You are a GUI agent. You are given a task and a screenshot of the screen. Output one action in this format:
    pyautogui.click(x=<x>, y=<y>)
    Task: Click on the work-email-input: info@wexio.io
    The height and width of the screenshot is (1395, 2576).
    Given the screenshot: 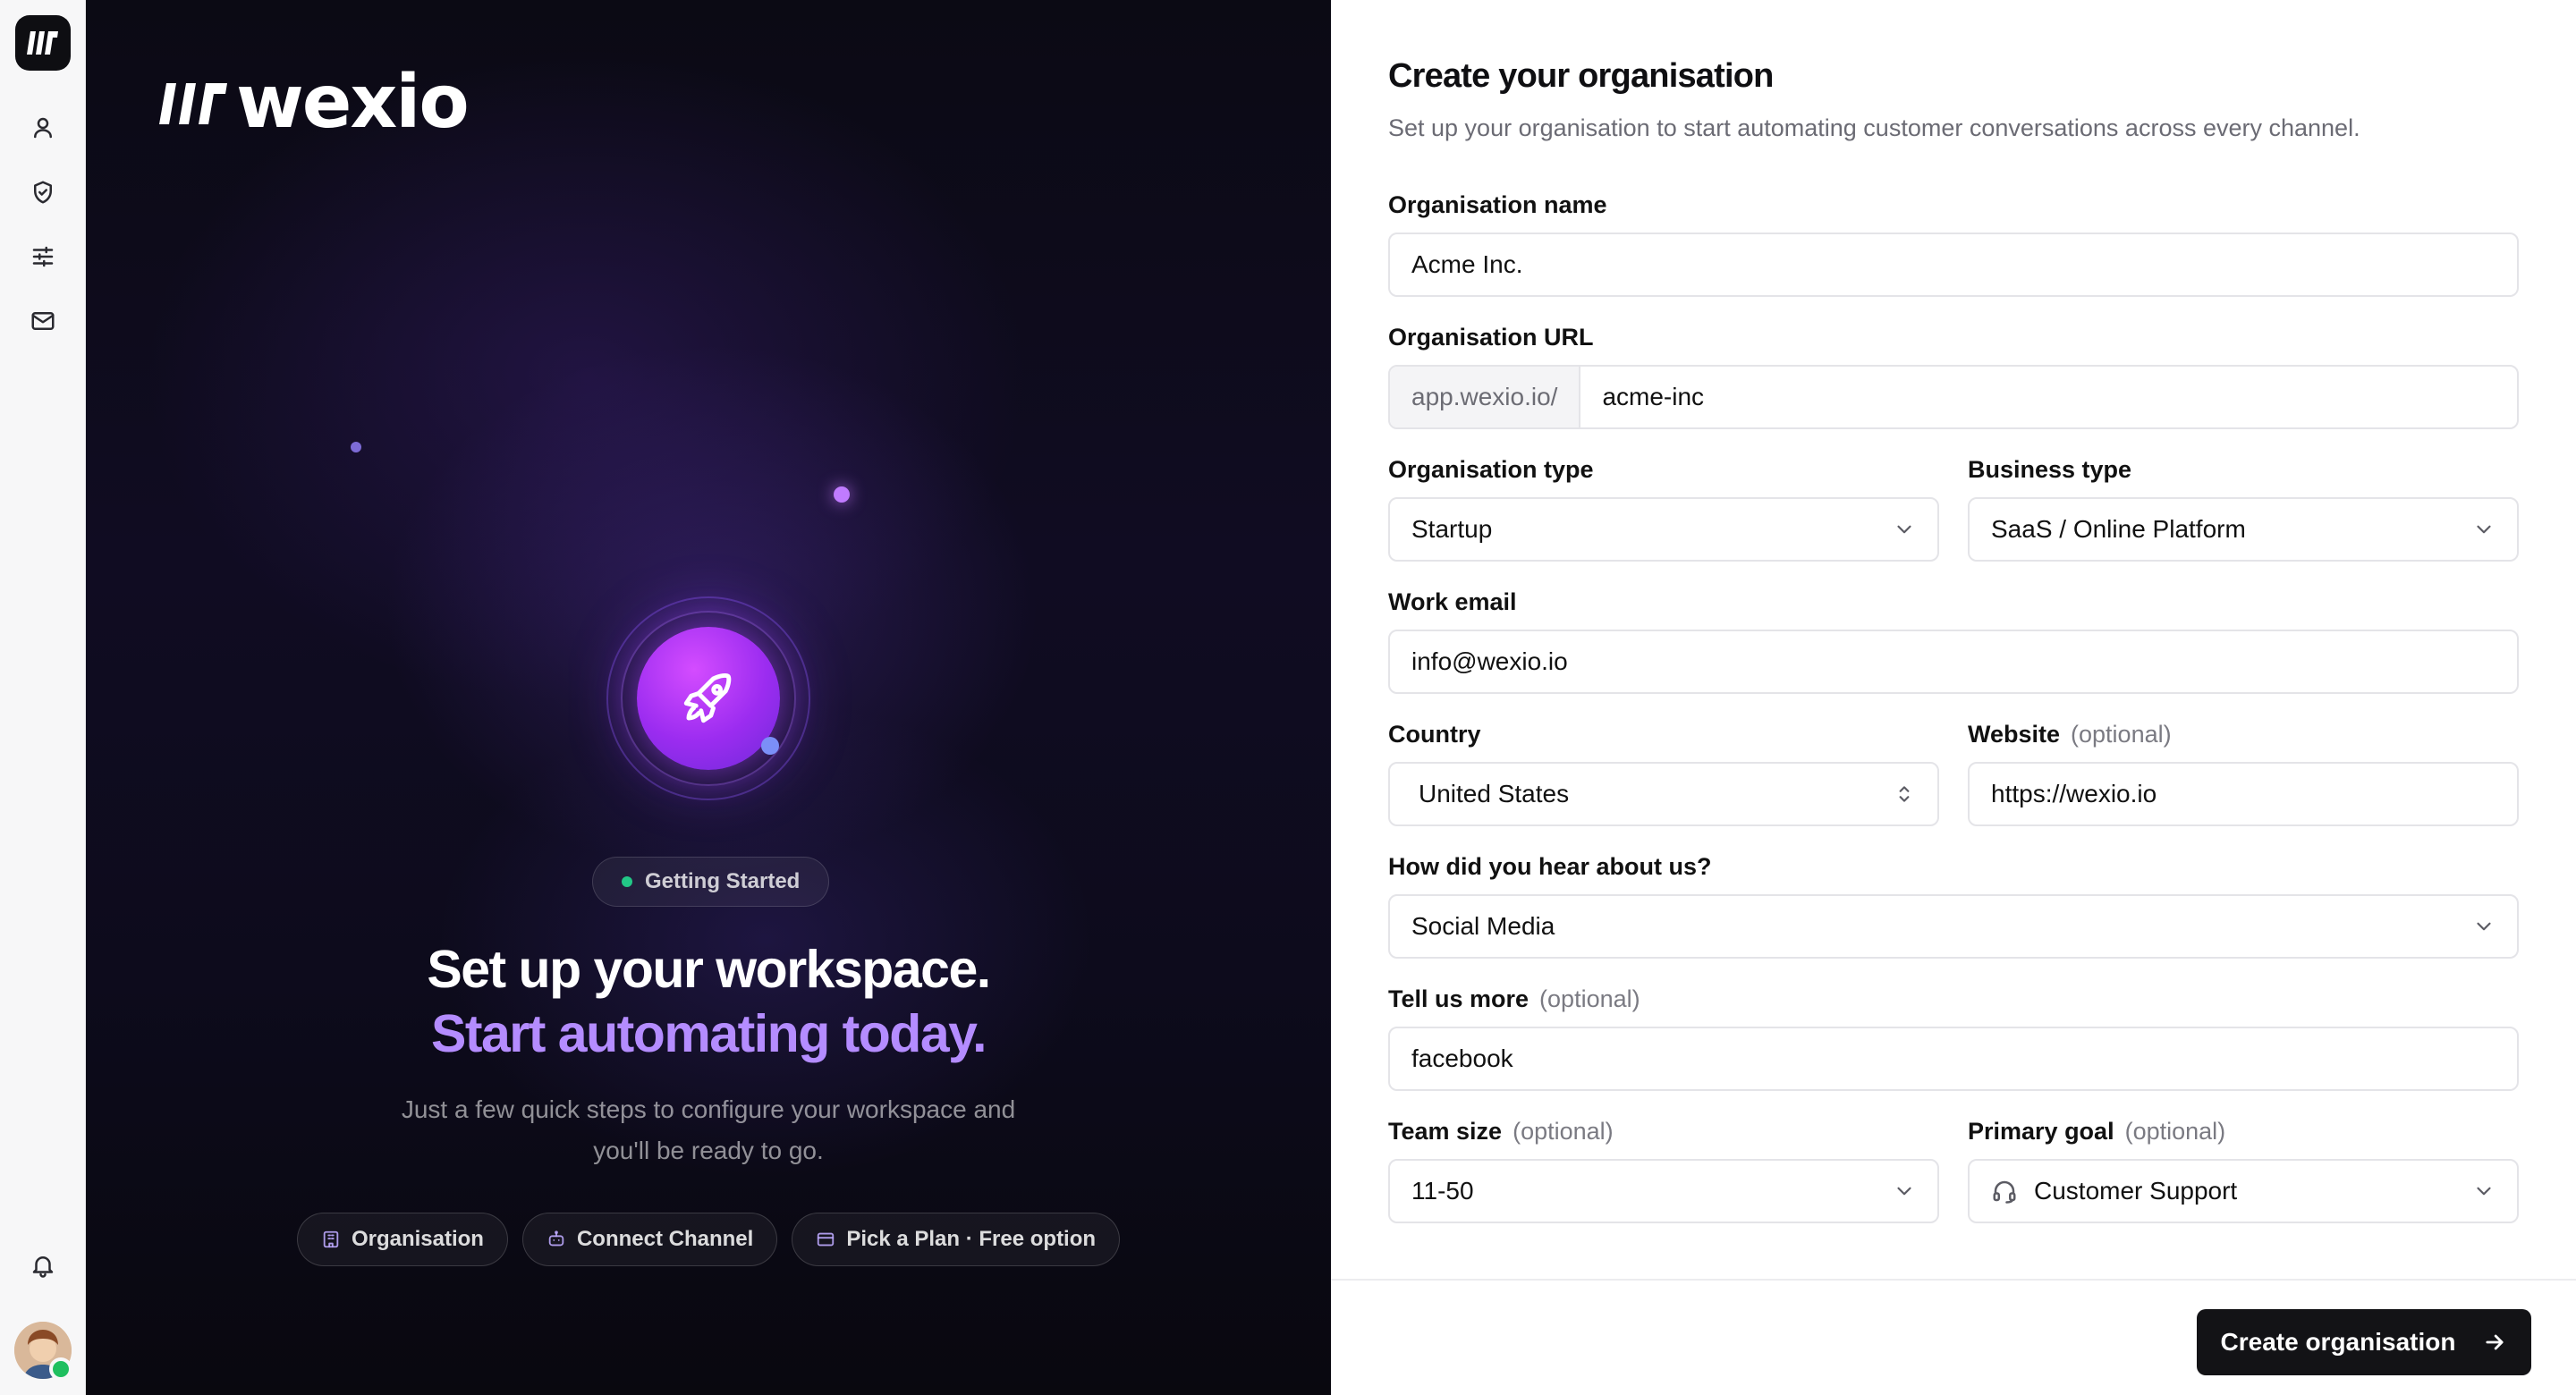 What is the action you would take?
    pyautogui.click(x=1953, y=662)
    